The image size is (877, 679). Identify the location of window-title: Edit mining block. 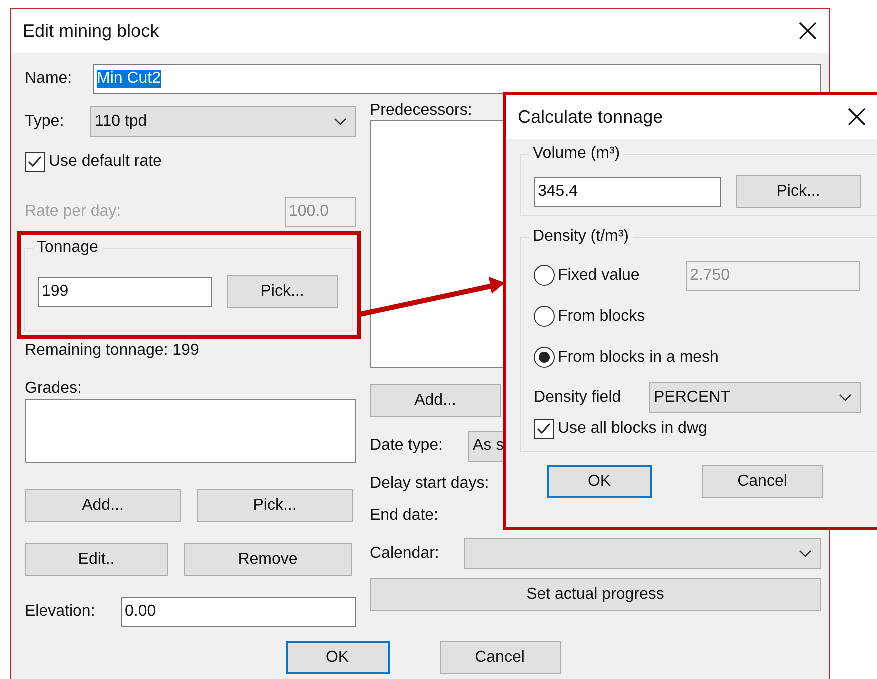
(91, 31).